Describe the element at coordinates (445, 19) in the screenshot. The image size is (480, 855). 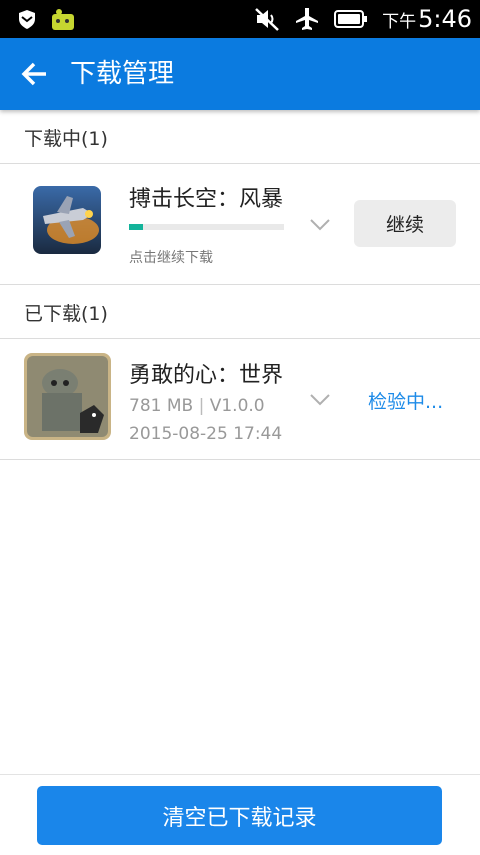
I see `status-time: 5:46` at that location.